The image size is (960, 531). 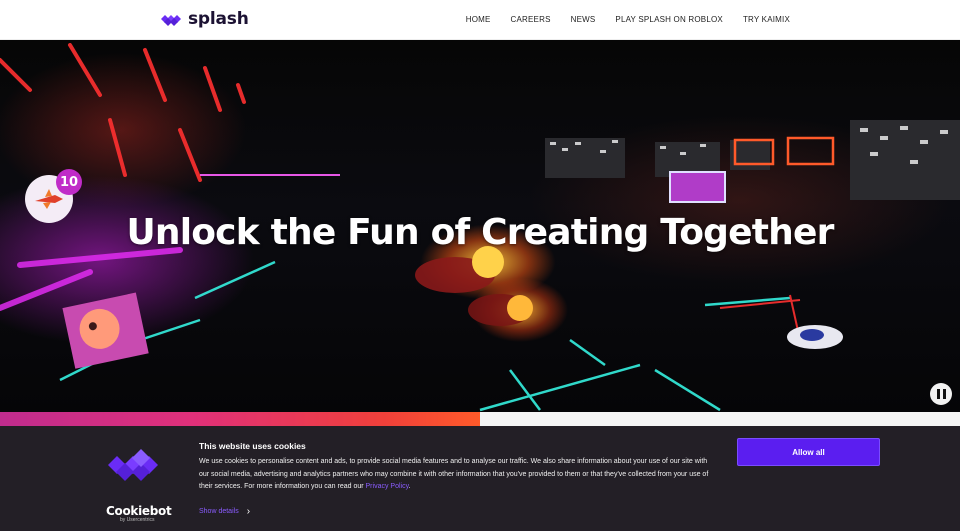 What do you see at coordinates (941, 394) in the screenshot?
I see `pause-button` at bounding box center [941, 394].